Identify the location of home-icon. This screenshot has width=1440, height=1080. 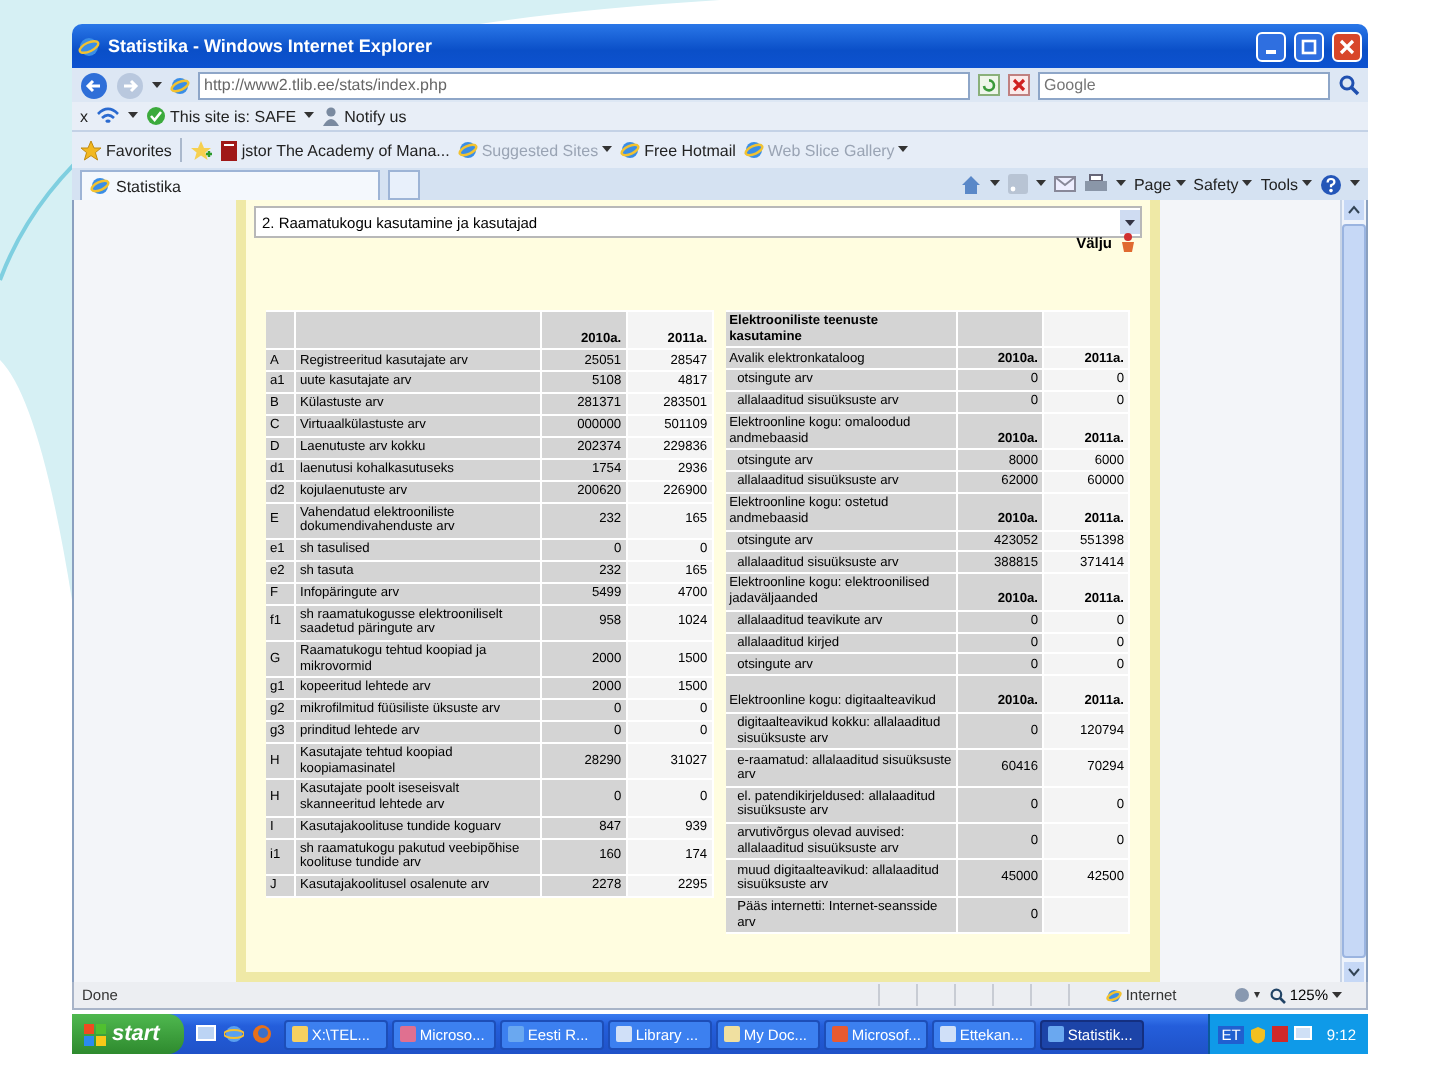
(970, 184).